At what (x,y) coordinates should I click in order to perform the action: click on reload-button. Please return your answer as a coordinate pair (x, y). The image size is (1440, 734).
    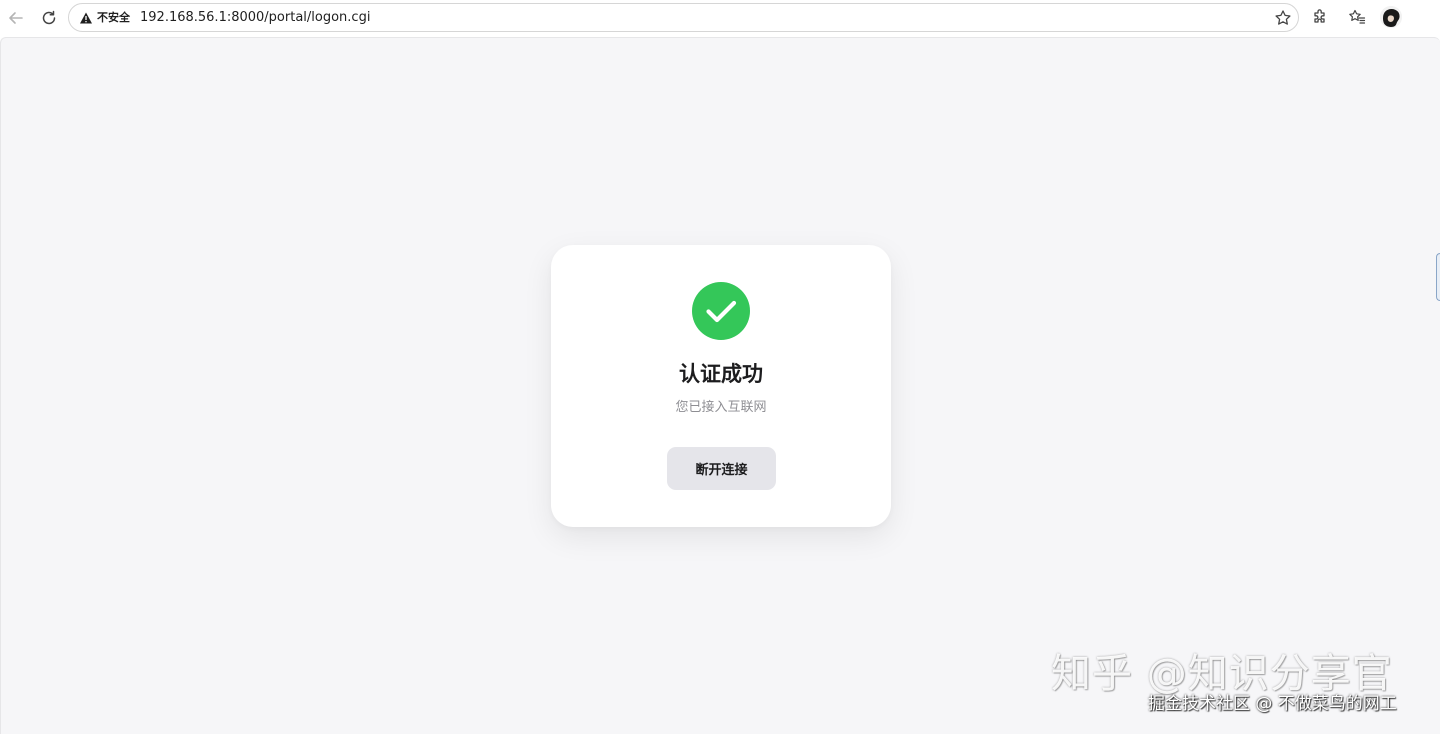
    Looking at the image, I should click on (49, 18).